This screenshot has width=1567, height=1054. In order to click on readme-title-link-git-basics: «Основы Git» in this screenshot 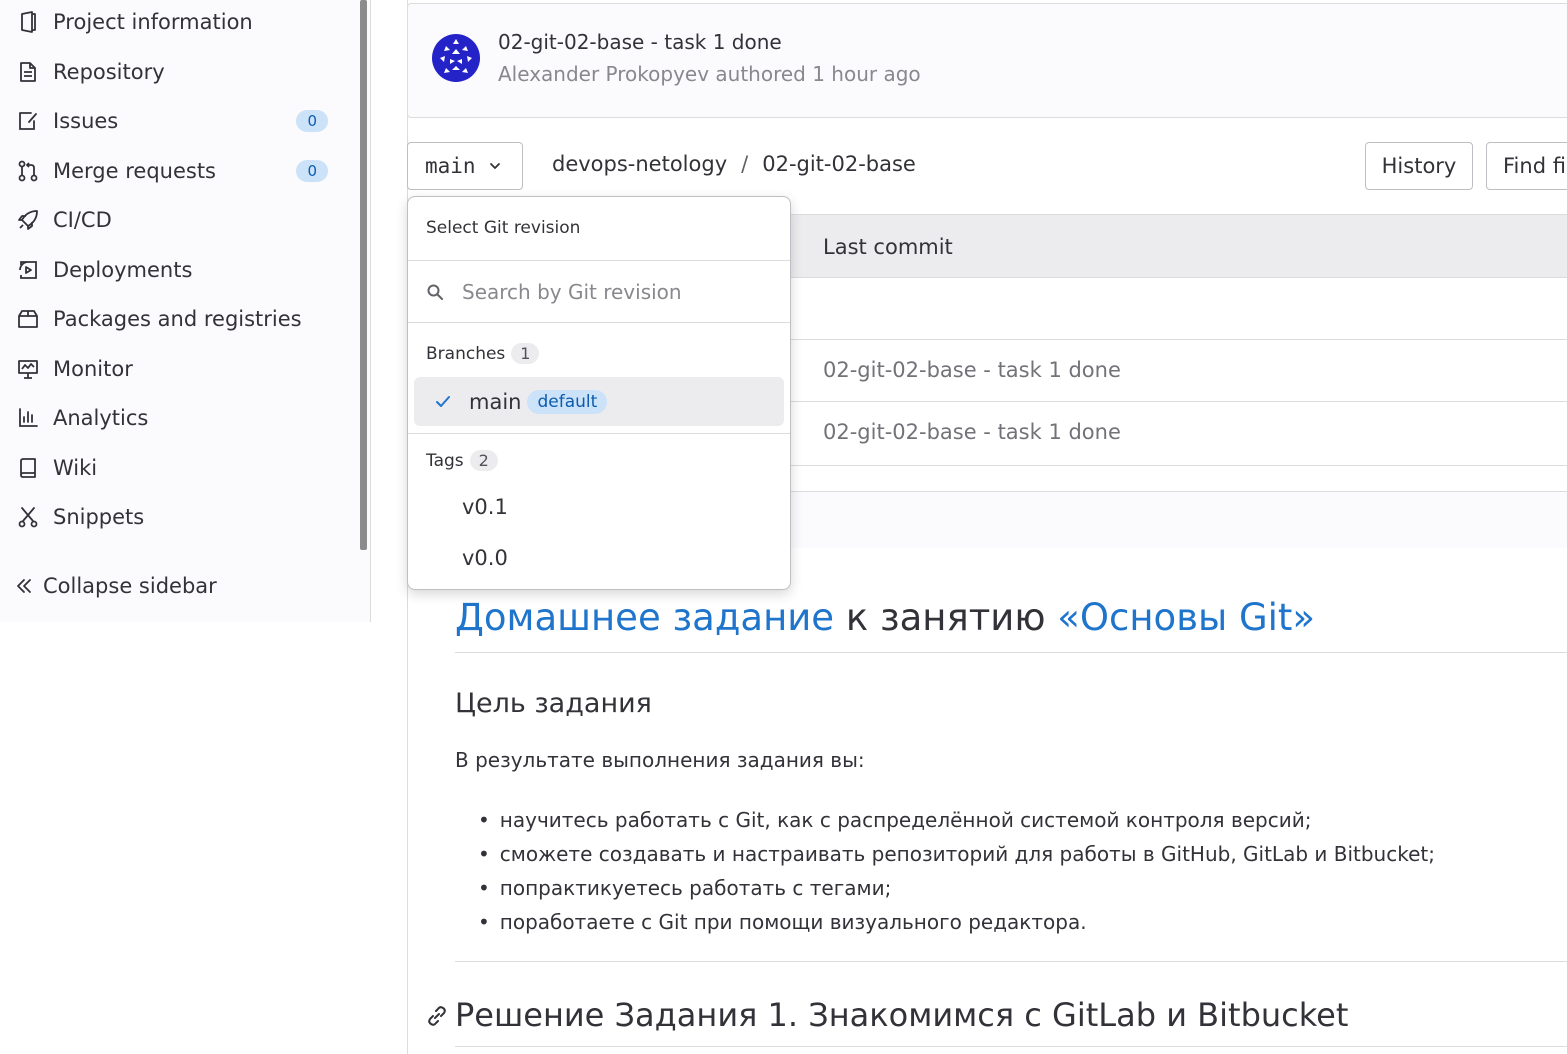, I will do `click(1186, 617)`.